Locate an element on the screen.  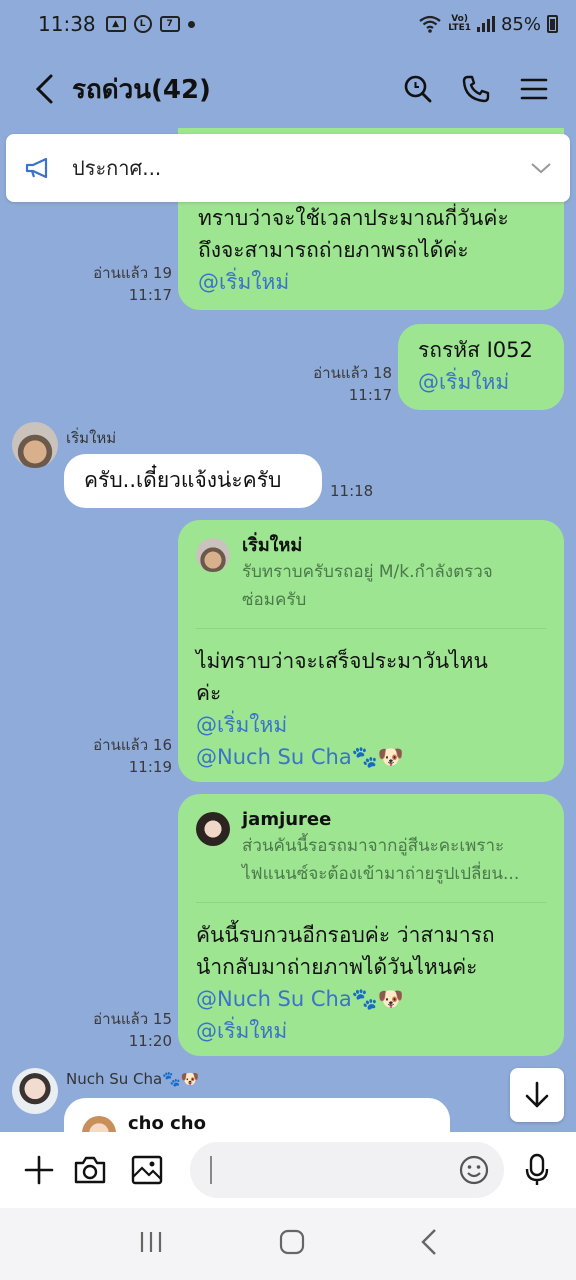
home-icon is located at coordinates (292, 1242).